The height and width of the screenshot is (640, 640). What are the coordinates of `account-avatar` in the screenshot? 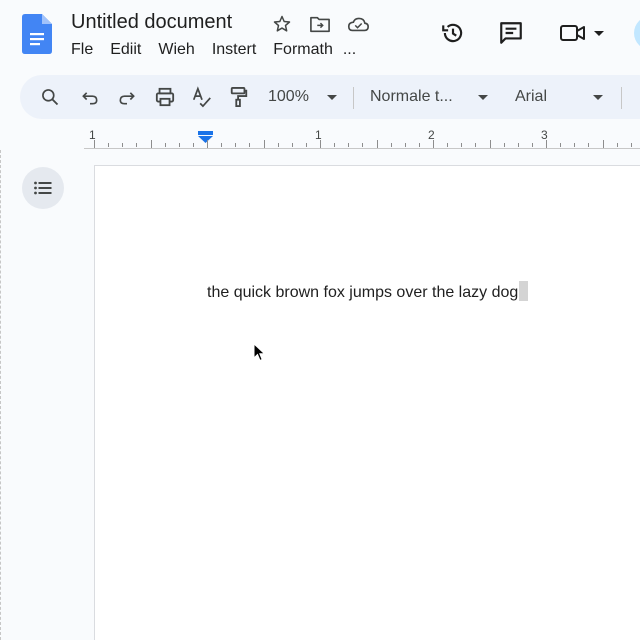 It's located at (637, 33).